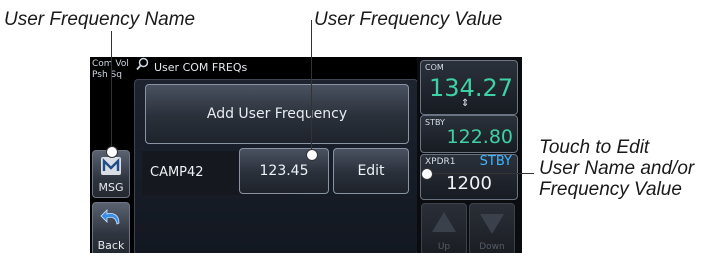 Image resolution: width=728 pixels, height=253 pixels. Describe the element at coordinates (111, 168) in the screenshot. I see `msg-icon` at that location.